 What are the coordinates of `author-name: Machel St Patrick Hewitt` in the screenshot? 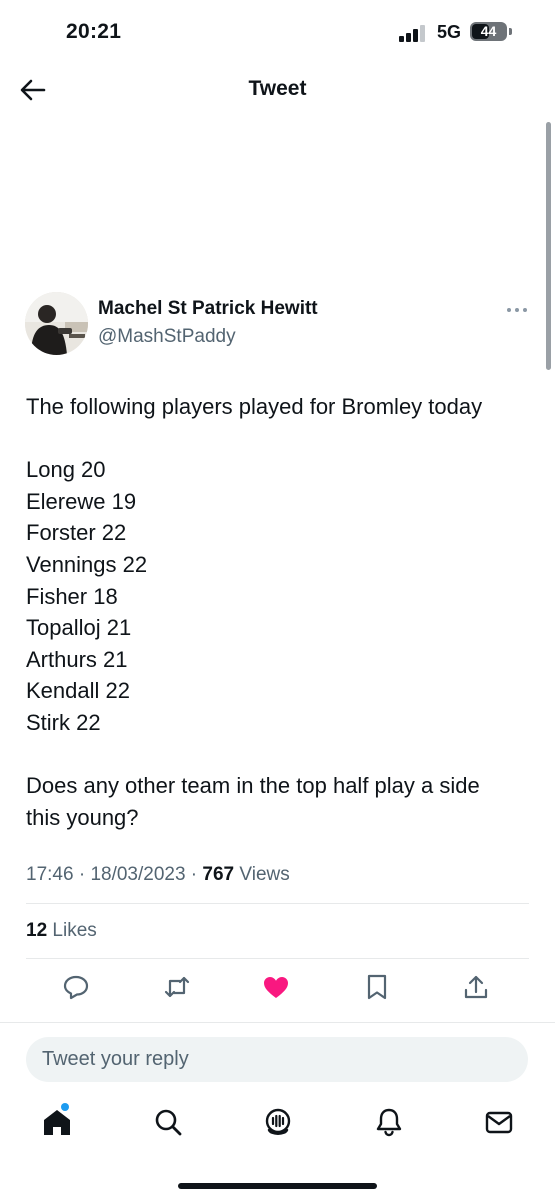 It's located at (208, 309).